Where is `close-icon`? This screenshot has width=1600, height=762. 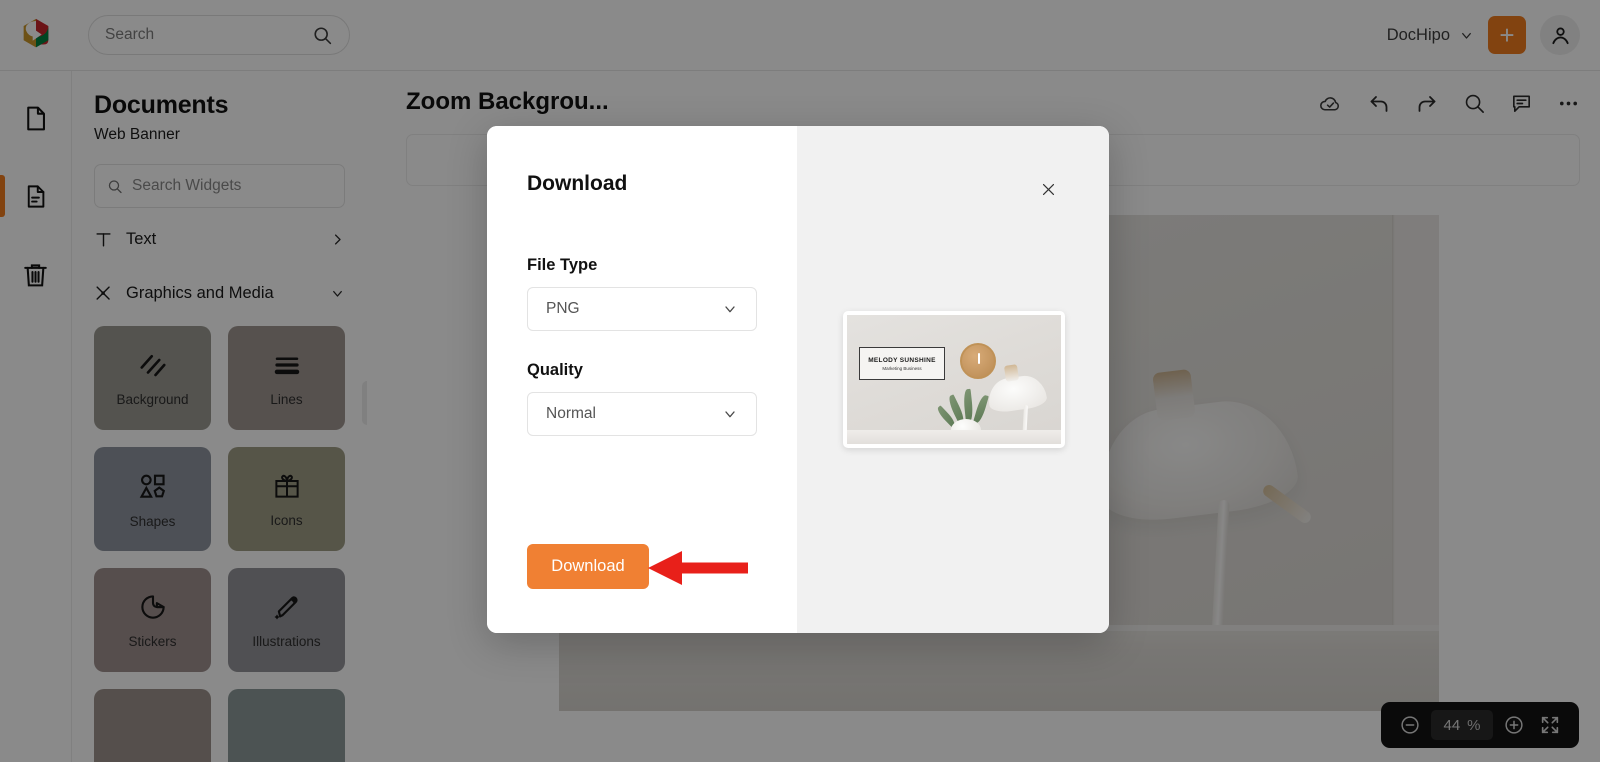
close-icon is located at coordinates (1048, 189).